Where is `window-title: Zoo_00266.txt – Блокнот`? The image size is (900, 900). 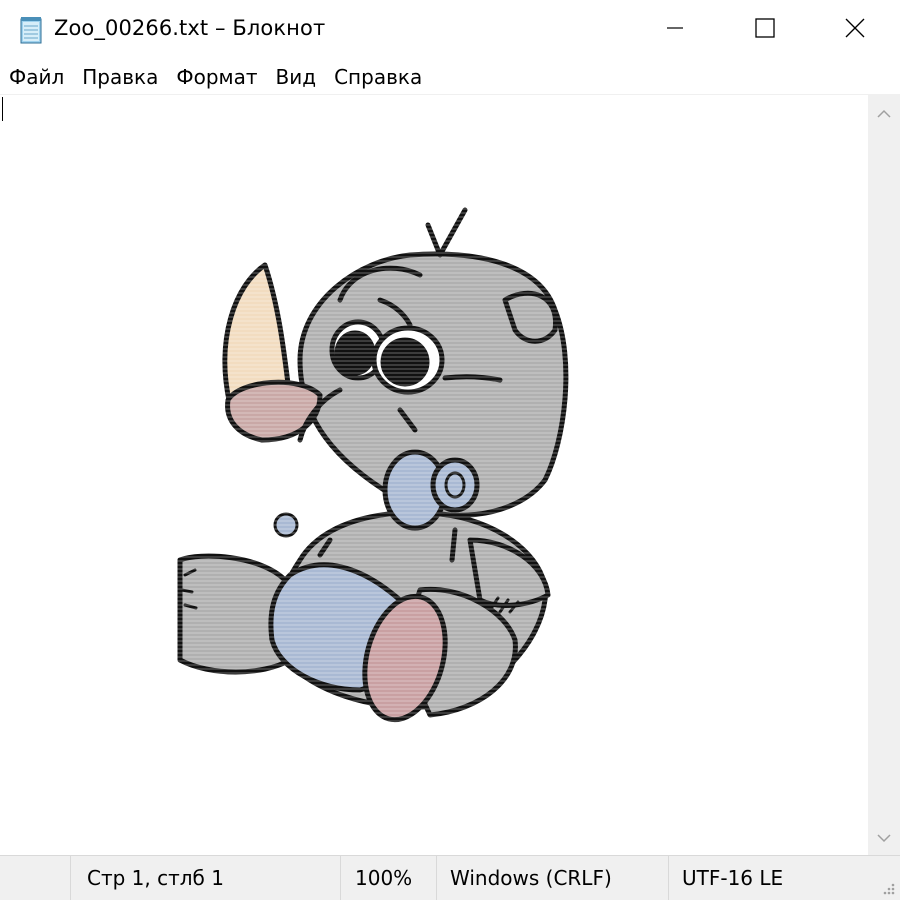 window-title: Zoo_00266.txt – Блокнот is located at coordinates (190, 28).